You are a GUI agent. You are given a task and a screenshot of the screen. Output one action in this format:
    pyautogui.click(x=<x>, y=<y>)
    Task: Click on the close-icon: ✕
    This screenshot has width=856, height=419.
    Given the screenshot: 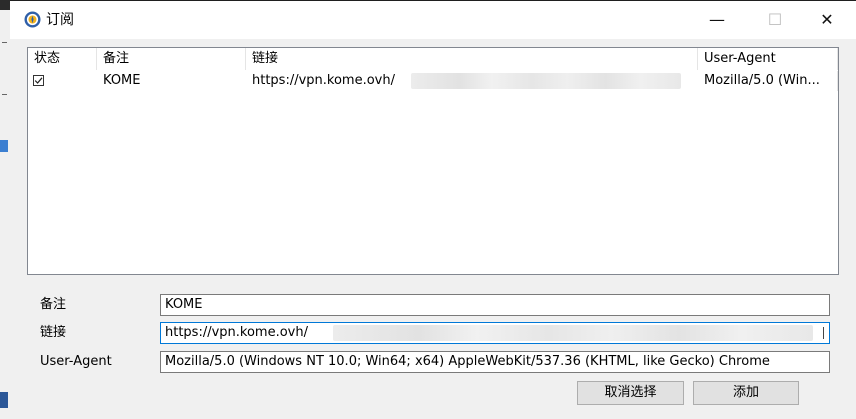 What is the action you would take?
    pyautogui.click(x=827, y=19)
    